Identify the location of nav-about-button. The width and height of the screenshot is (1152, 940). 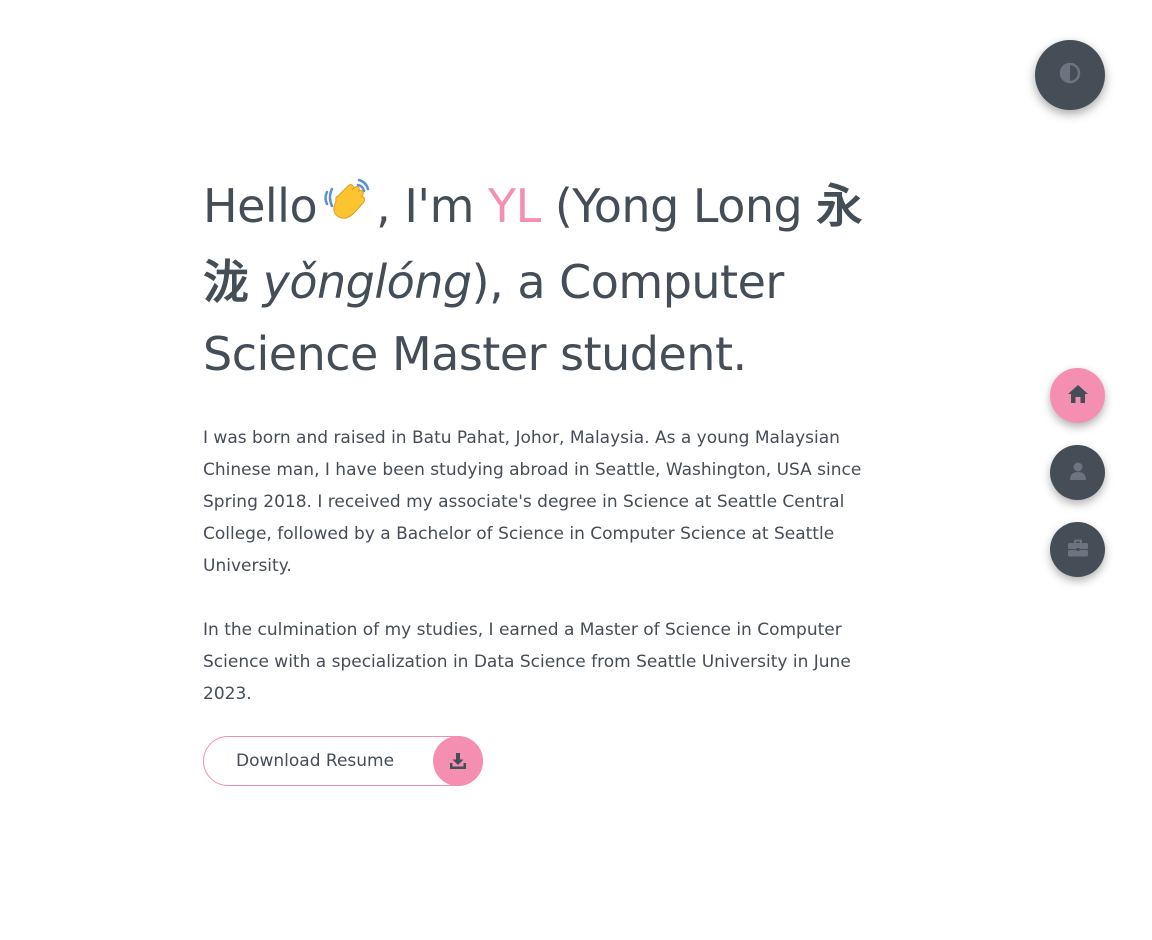
(1077, 472).